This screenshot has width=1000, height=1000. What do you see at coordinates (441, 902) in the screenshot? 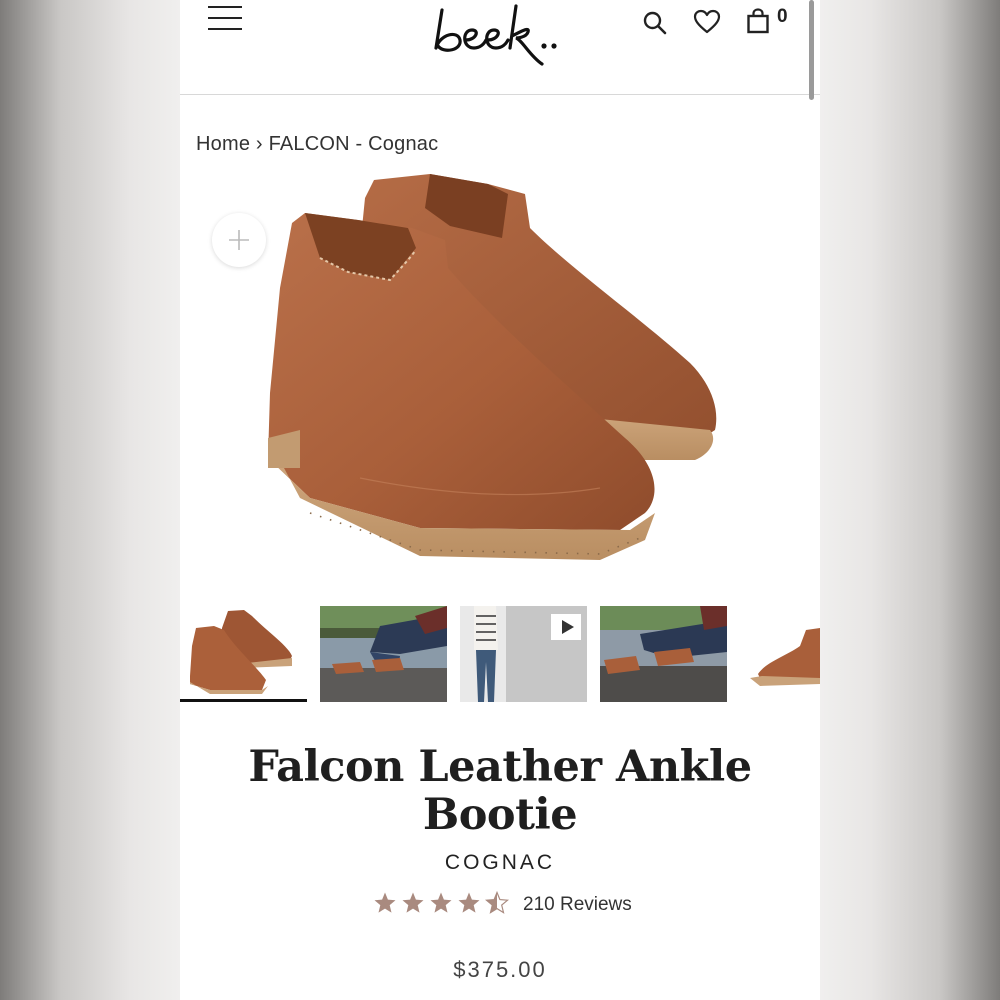
I see `star-rating-icon` at bounding box center [441, 902].